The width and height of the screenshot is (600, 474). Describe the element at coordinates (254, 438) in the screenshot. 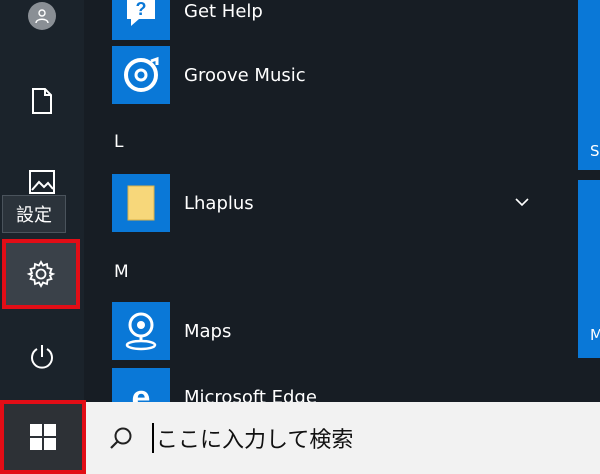

I see `search-input: ここに入力して検索` at that location.